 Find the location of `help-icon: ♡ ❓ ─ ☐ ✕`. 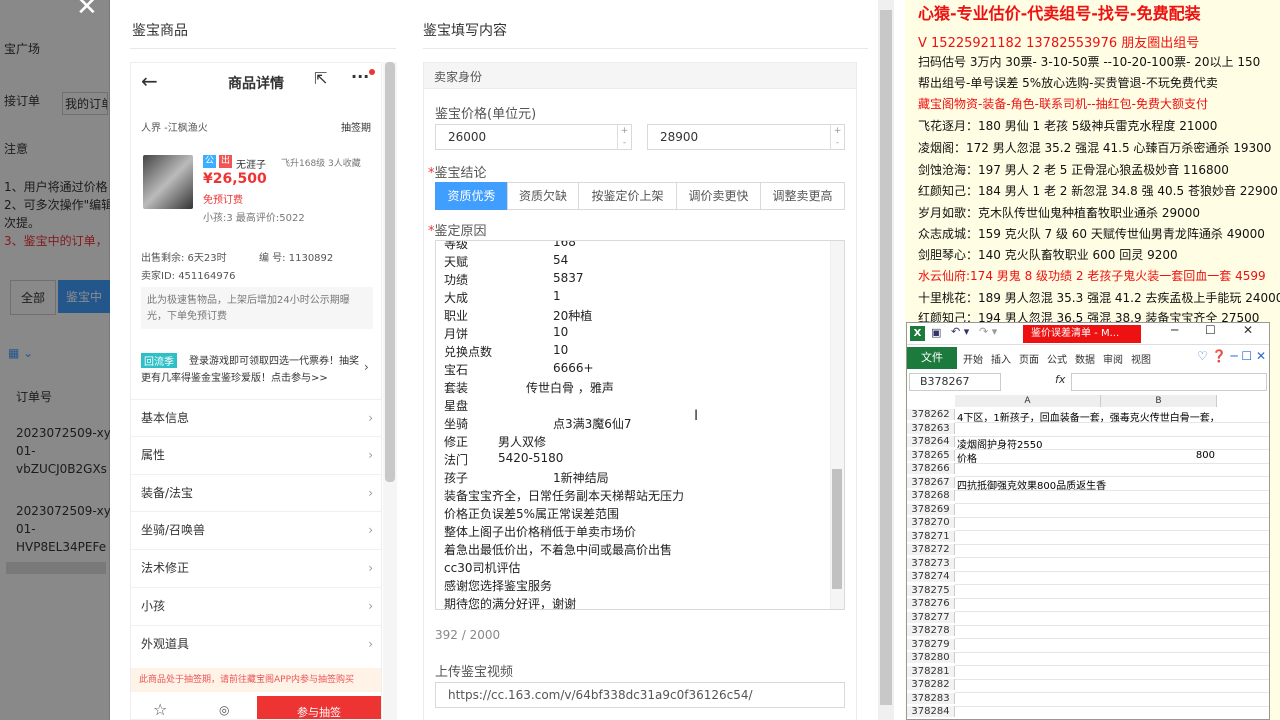

help-icon: ♡ ❓ ─ ☐ ✕ is located at coordinates (1231, 356).